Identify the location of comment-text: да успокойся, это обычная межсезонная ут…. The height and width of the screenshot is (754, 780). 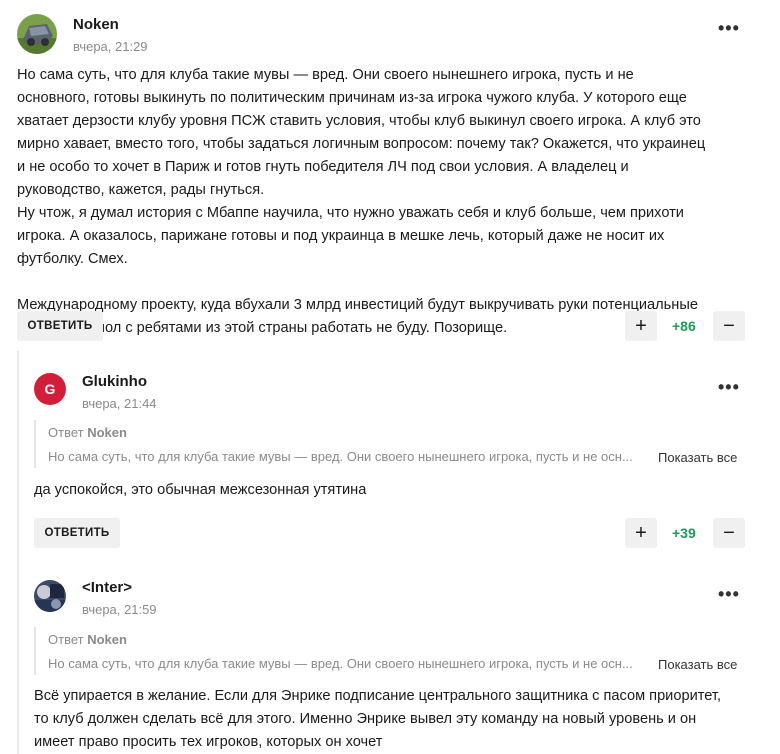
(200, 490).